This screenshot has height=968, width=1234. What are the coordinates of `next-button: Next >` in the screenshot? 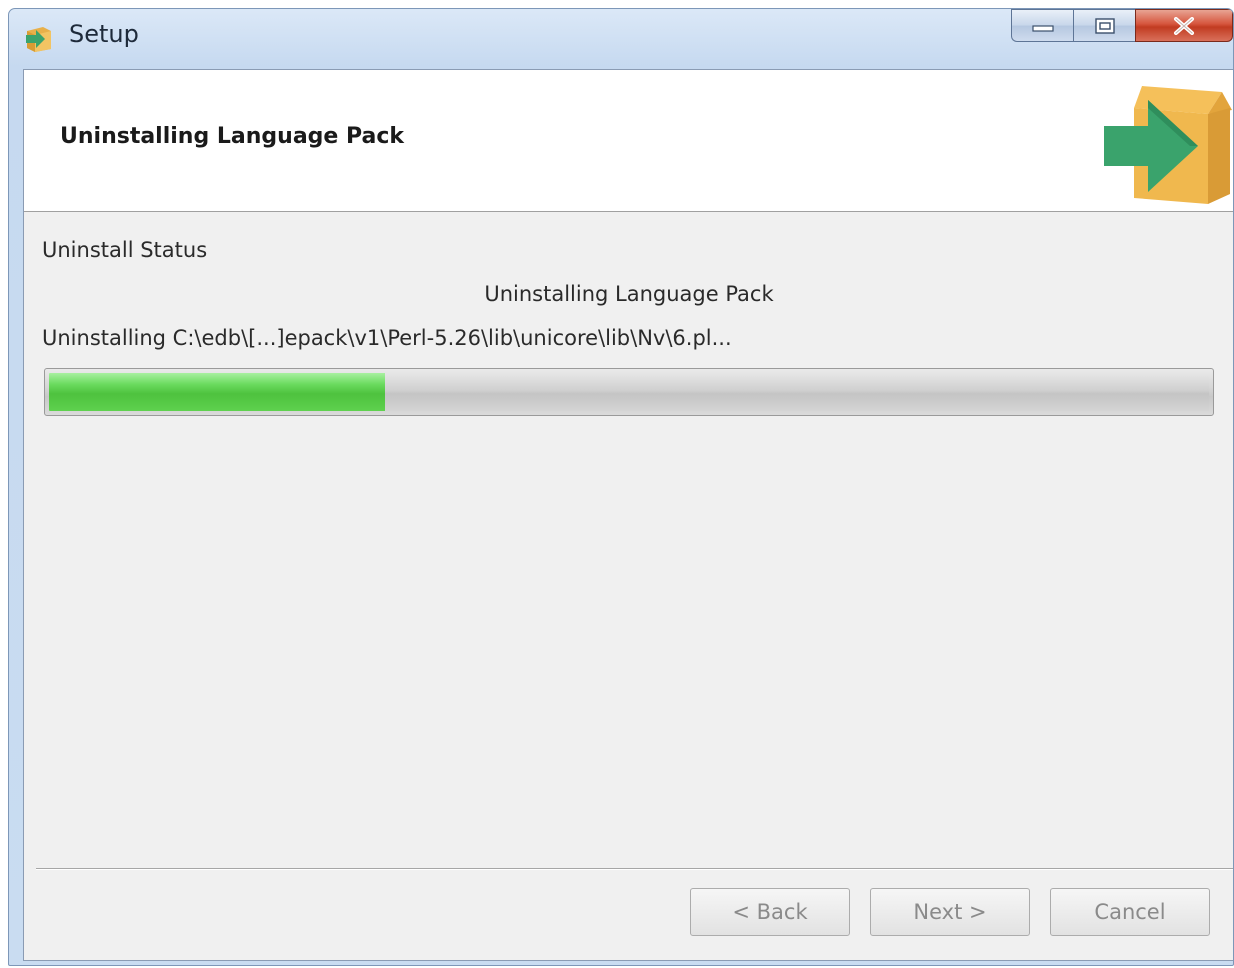 It's located at (950, 912).